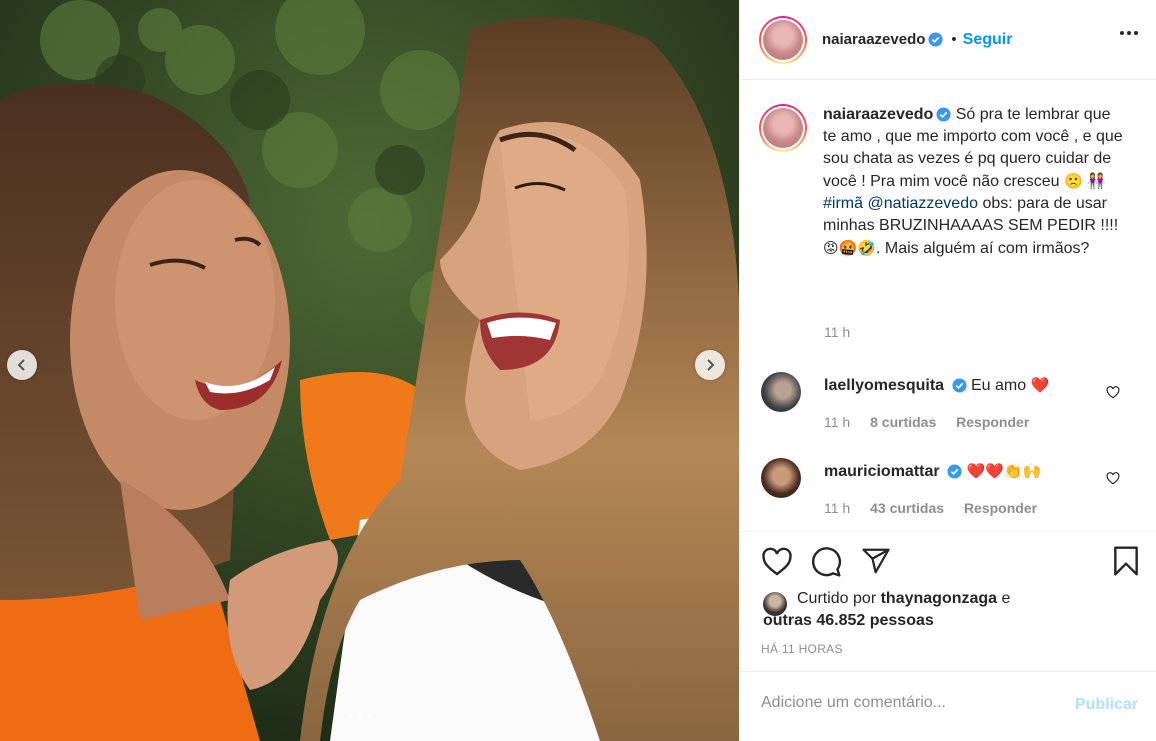  I want to click on caption-time: 11 h, so click(837, 332).